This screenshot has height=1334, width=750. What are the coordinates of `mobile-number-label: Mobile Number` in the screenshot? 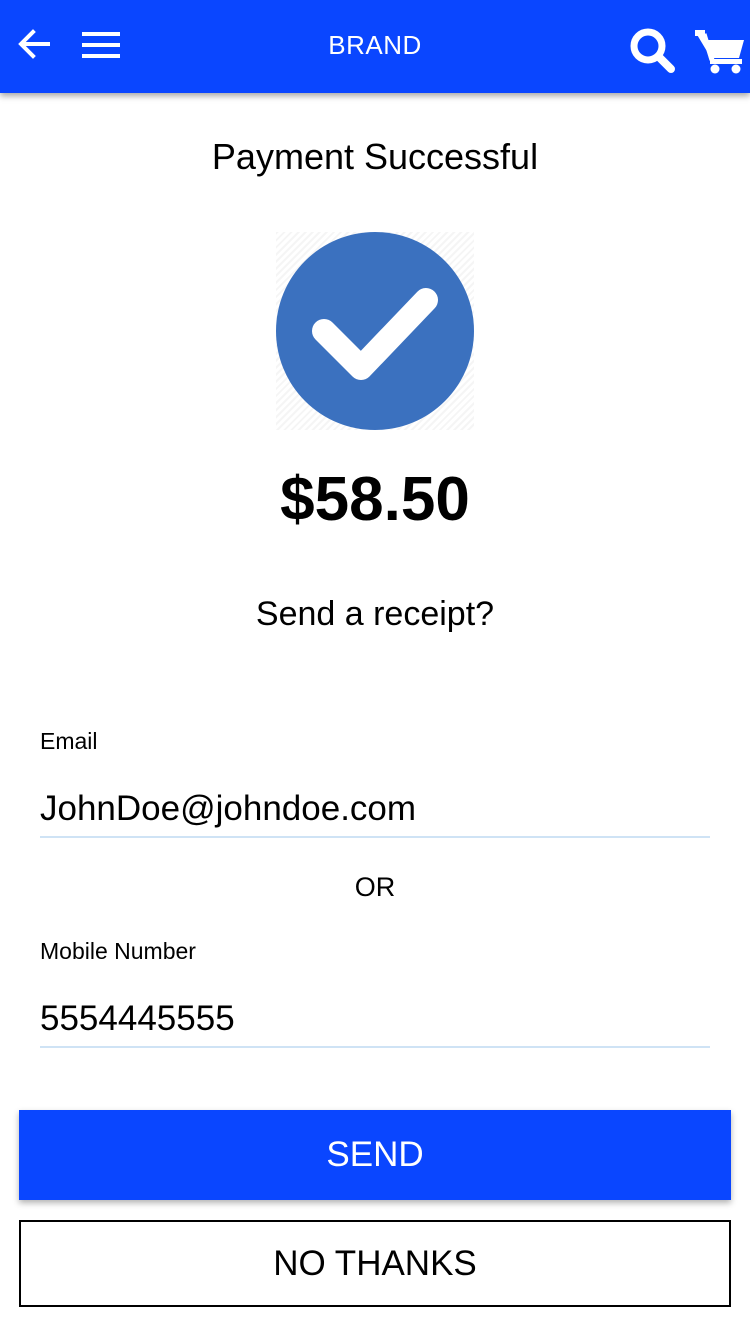 It's located at (118, 951).